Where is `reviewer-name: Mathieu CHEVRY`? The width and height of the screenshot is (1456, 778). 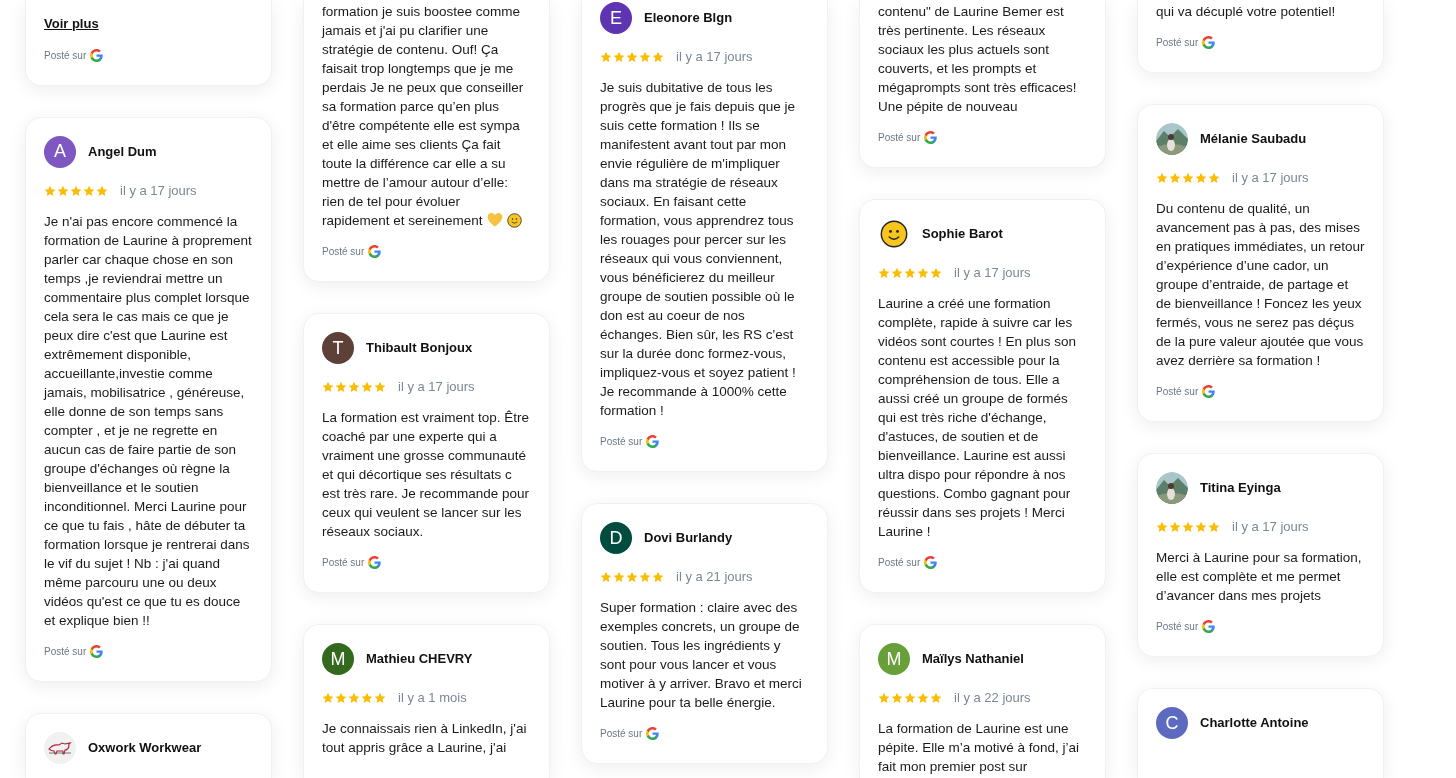 reviewer-name: Mathieu CHEVRY is located at coordinates (419, 659).